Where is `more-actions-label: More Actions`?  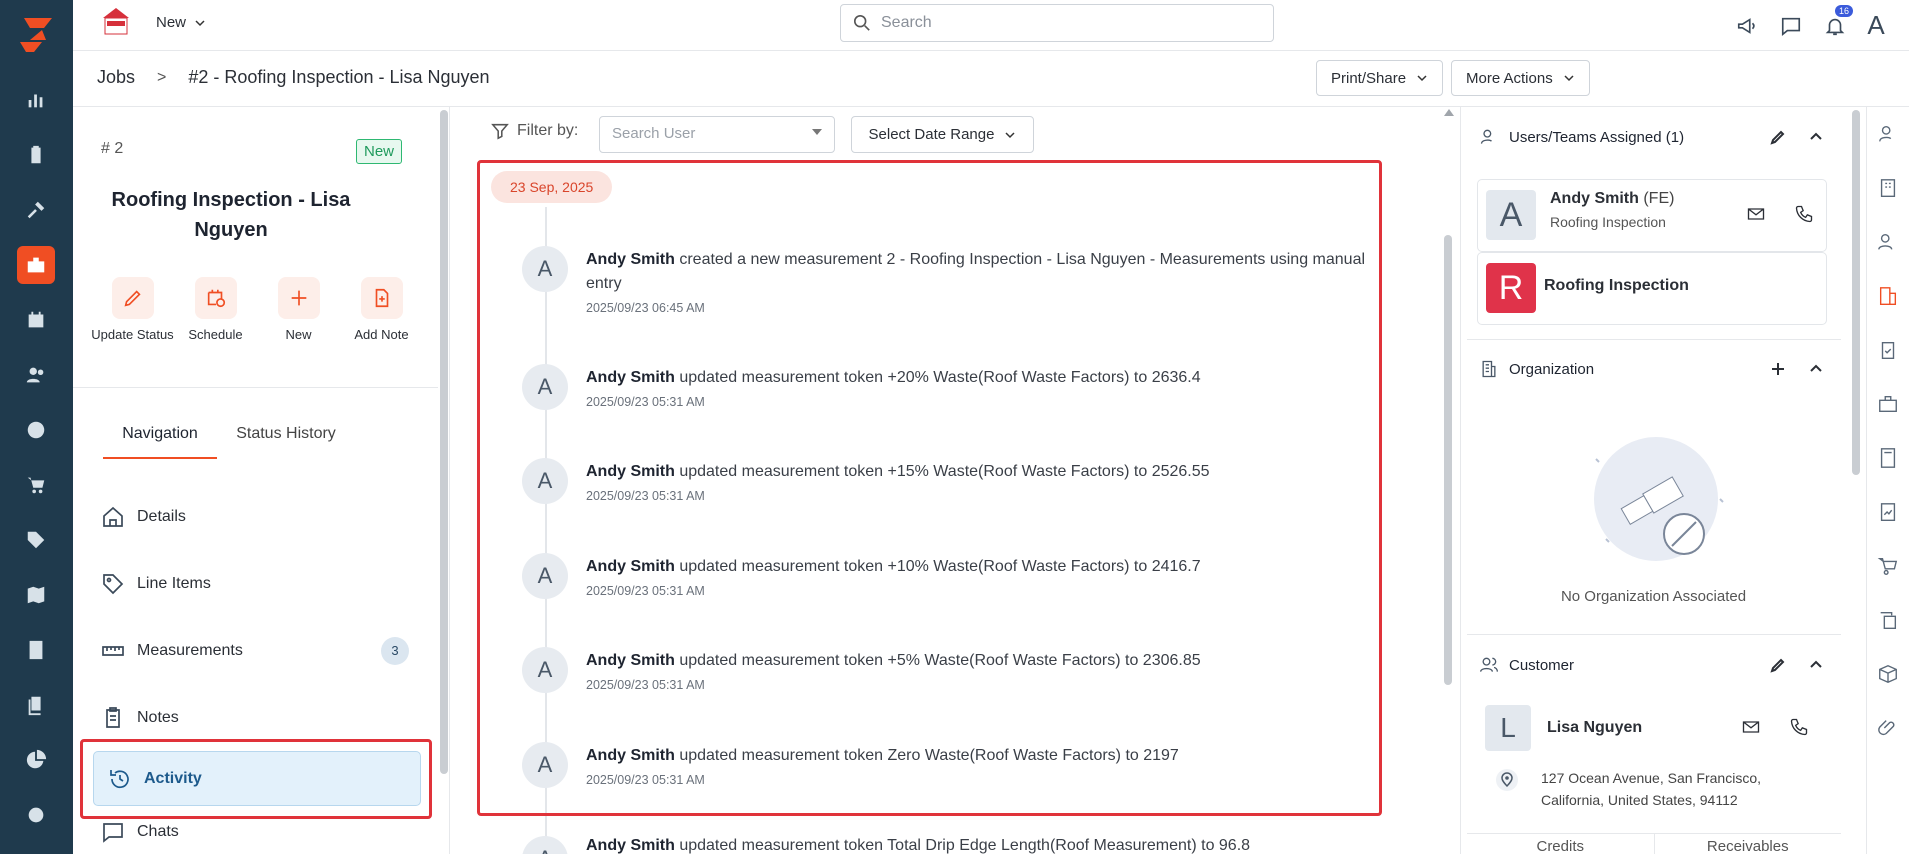
more-actions-label: More Actions is located at coordinates (1509, 78).